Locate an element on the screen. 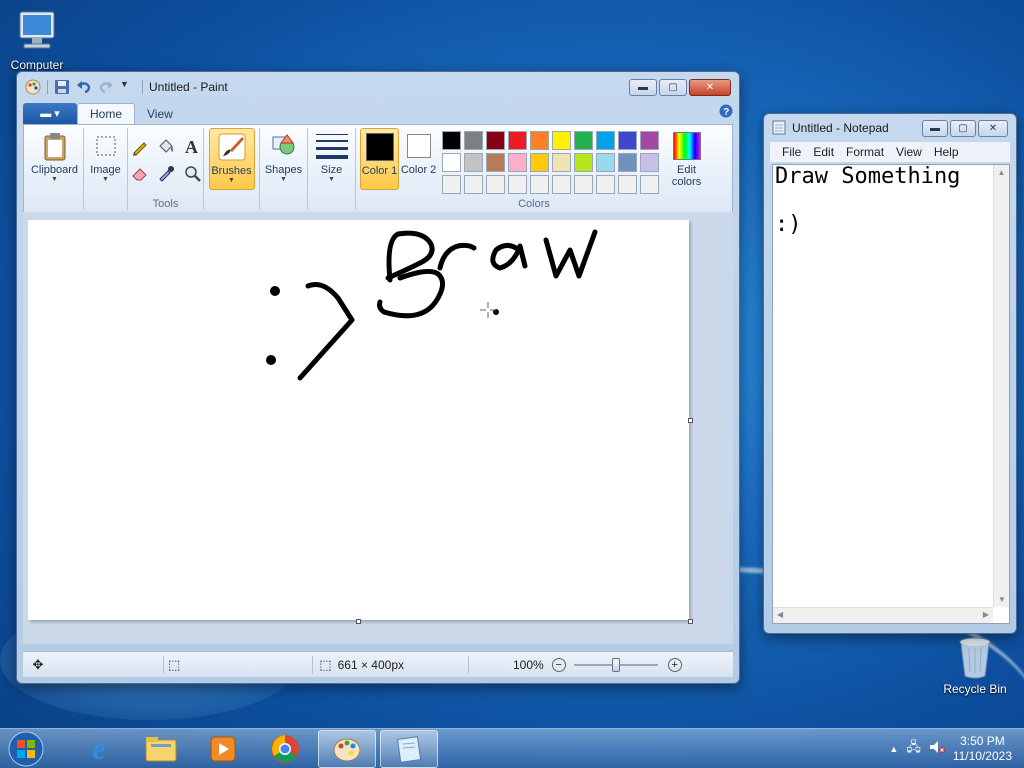 The image size is (1024, 768). clipboard-button: Clipboard ▼ is located at coordinates (54, 159).